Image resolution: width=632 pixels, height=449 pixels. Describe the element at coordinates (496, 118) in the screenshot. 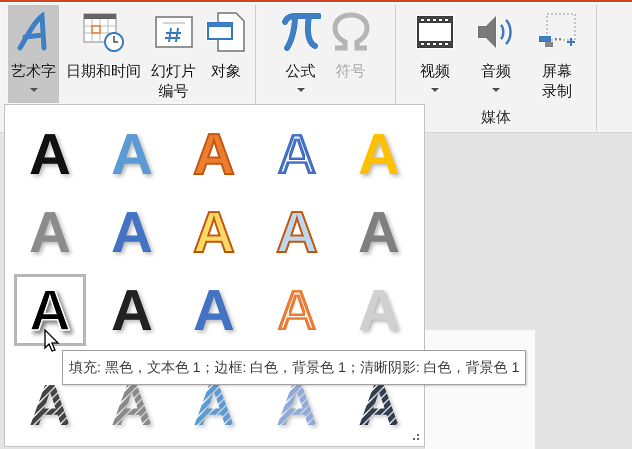

I see `group-label: 媒体` at that location.